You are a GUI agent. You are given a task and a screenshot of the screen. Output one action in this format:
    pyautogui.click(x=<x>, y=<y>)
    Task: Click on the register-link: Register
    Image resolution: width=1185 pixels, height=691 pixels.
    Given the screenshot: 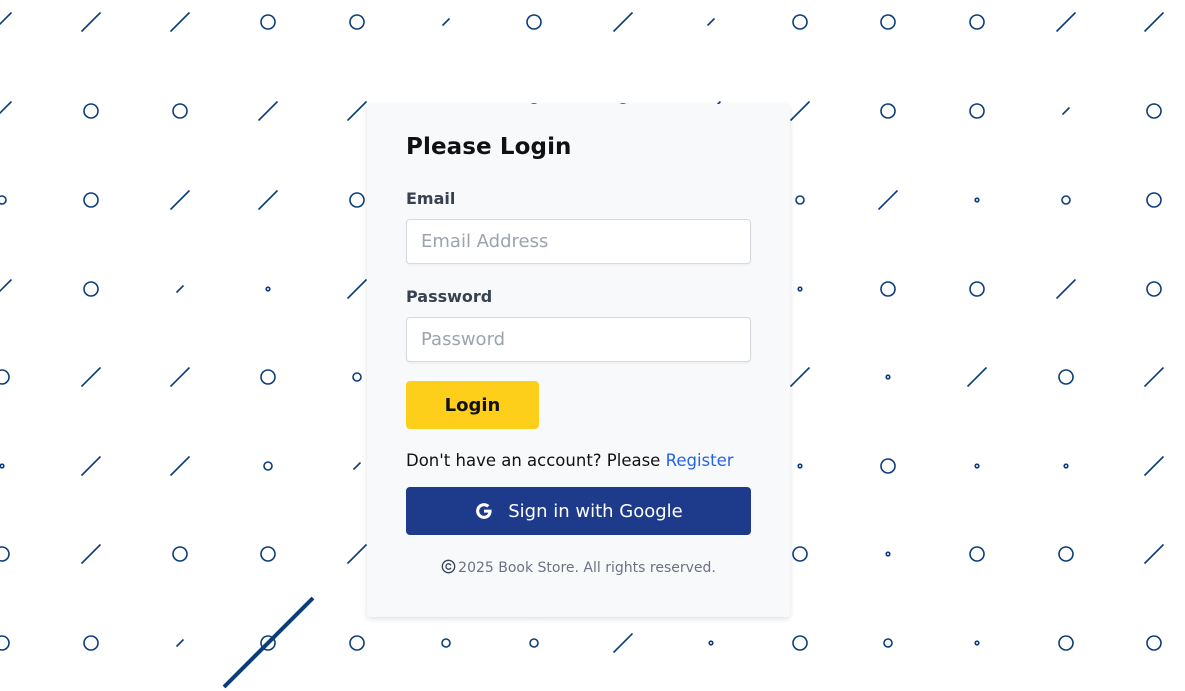 What is the action you would take?
    pyautogui.click(x=700, y=460)
    